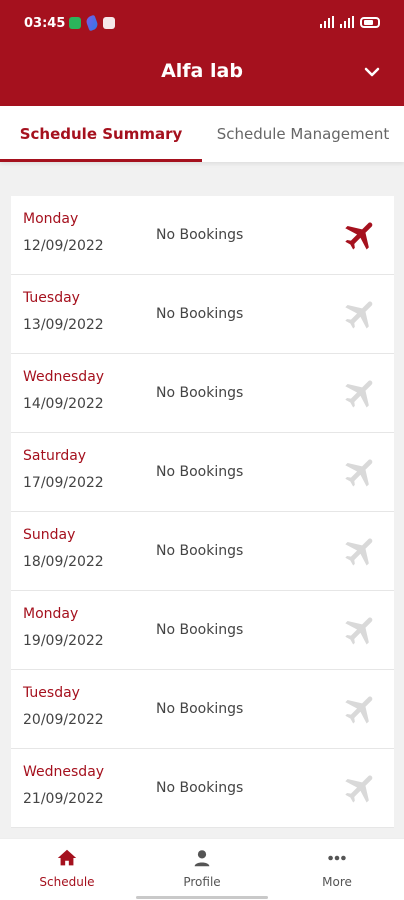  I want to click on date-label: 14/09/2022, so click(63, 404).